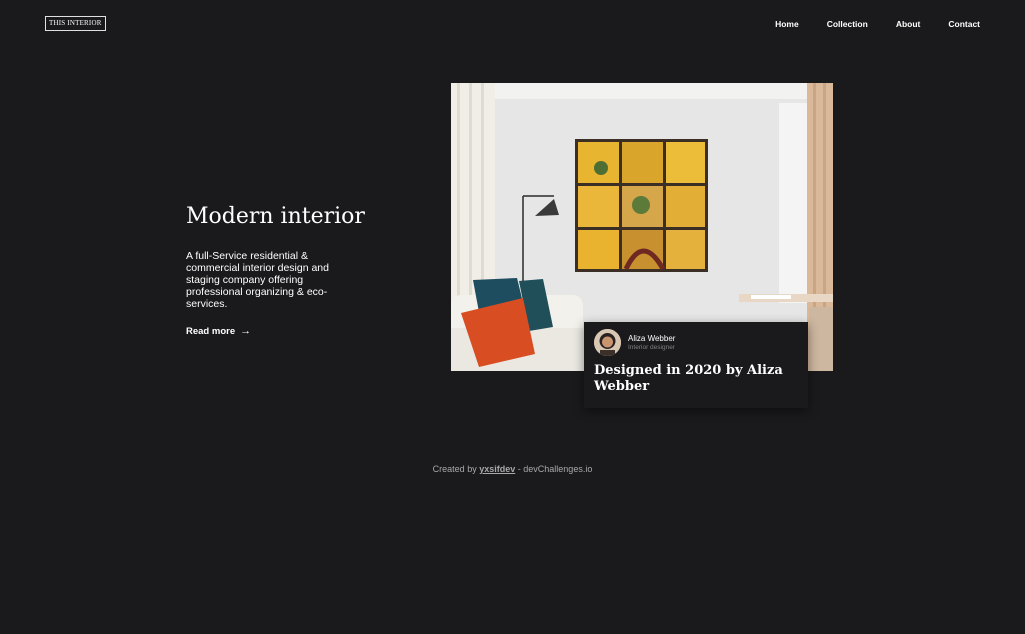 The width and height of the screenshot is (1025, 634). I want to click on footer: Created by yxsifdev - devChallenges.io, so click(512, 469).